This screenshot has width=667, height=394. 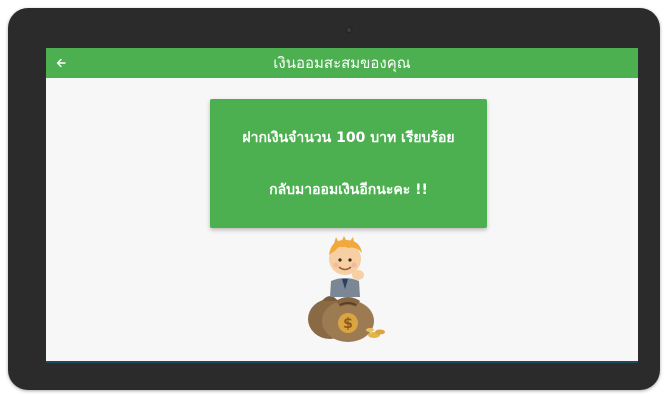 I want to click on camera-icon, so click(x=349, y=30).